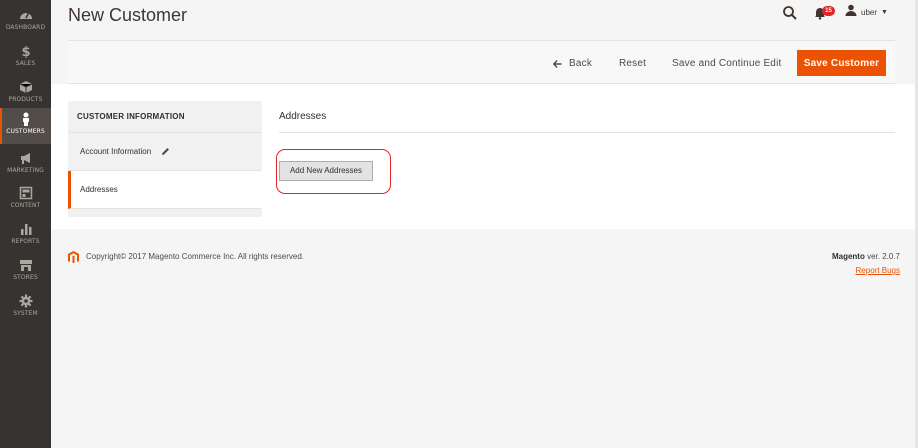 This screenshot has height=448, width=918. I want to click on back-button: Back, so click(572, 64).